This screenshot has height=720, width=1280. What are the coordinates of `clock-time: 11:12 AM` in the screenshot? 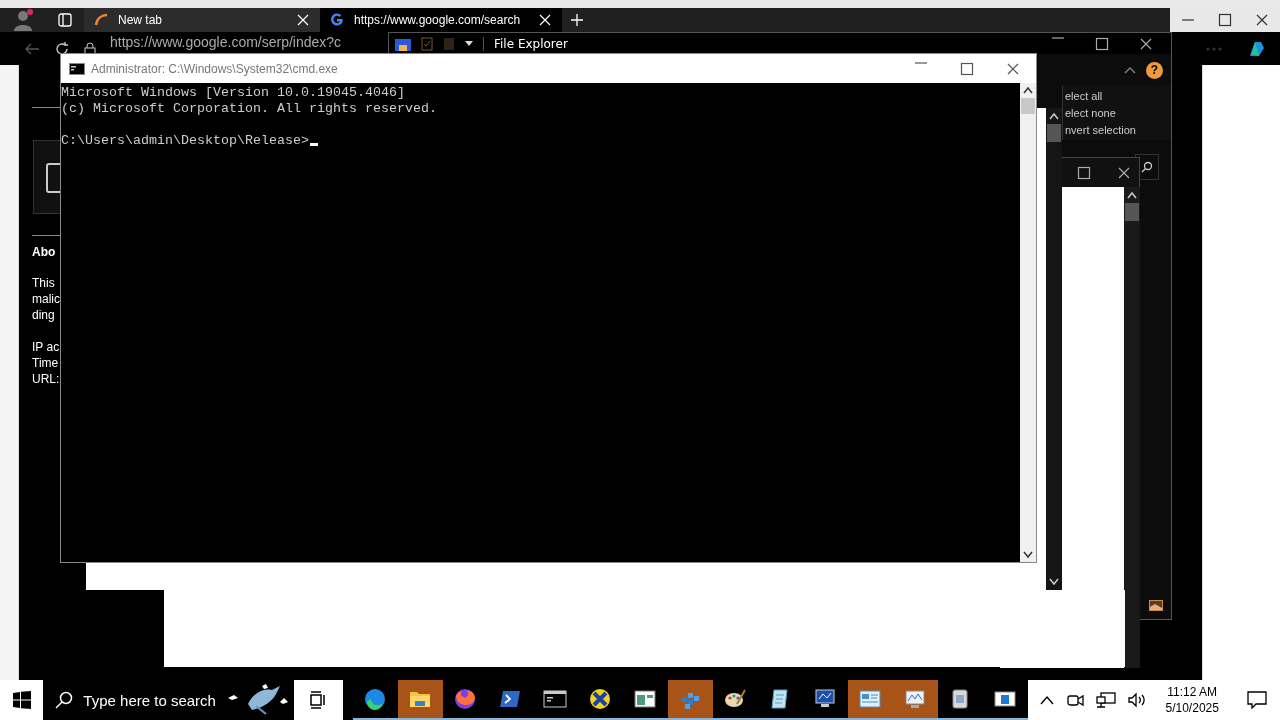 It's located at (1192, 692).